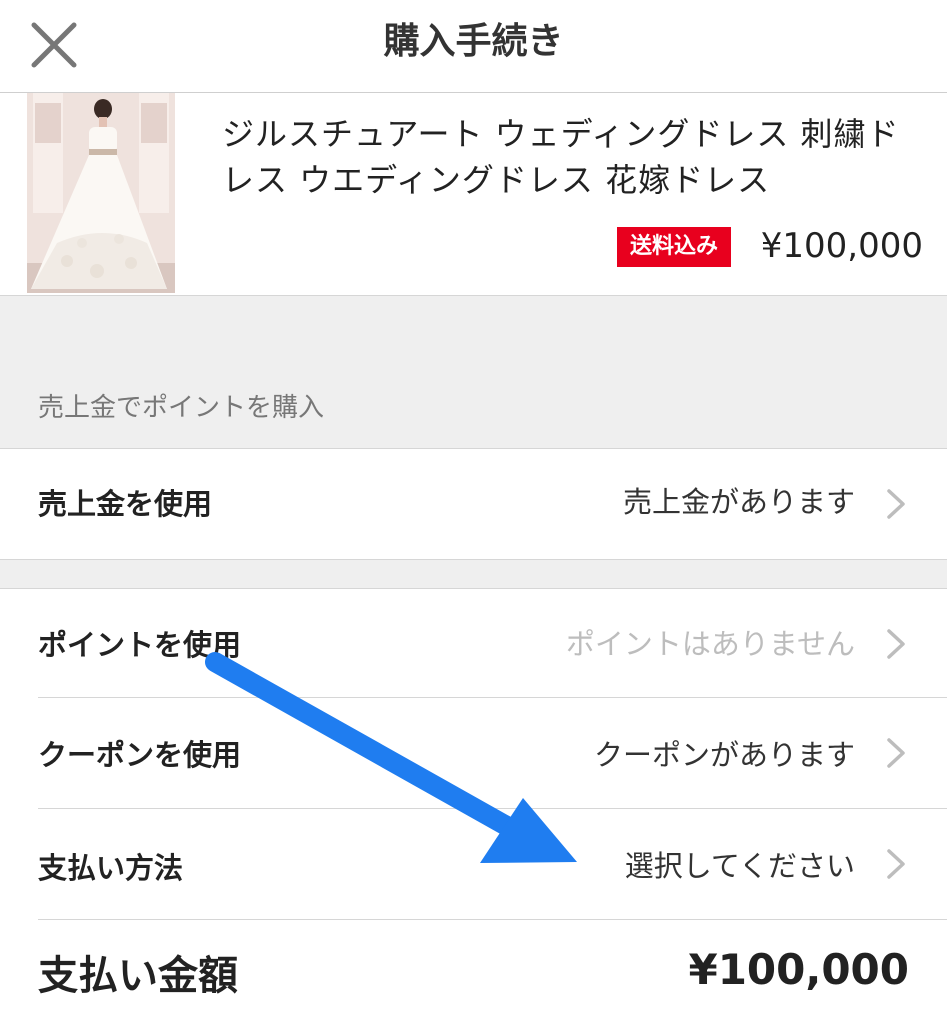 This screenshot has height=1024, width=947. Describe the element at coordinates (473, 753) in the screenshot. I see `use-coupon-row: クーポンを使用 クーポンがあります` at that location.